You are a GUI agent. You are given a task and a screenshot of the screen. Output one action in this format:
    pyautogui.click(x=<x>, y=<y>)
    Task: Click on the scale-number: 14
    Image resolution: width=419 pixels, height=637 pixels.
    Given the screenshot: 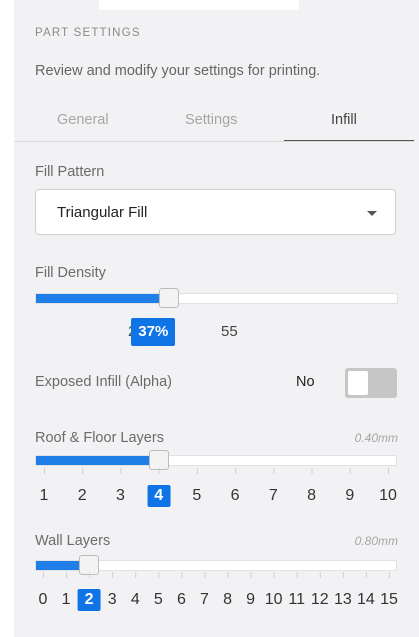 What is the action you would take?
    pyautogui.click(x=366, y=600)
    